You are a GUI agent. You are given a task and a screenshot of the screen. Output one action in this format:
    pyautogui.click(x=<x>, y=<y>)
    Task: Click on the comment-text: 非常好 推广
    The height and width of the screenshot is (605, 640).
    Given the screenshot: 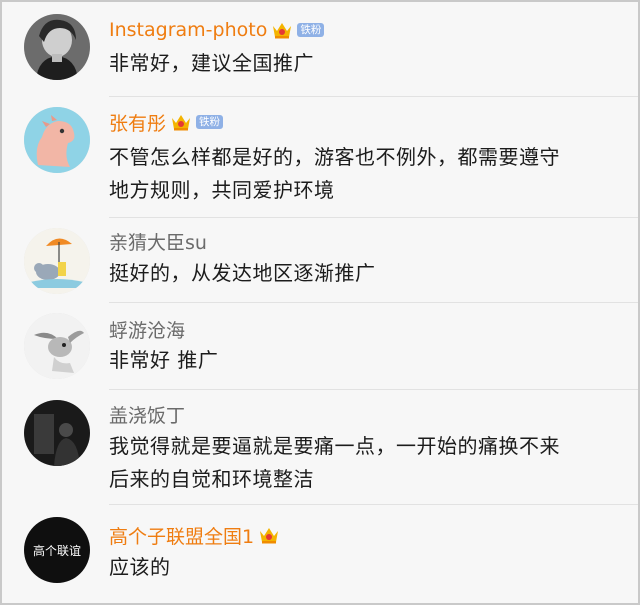 What is the action you would take?
    pyautogui.click(x=164, y=360)
    